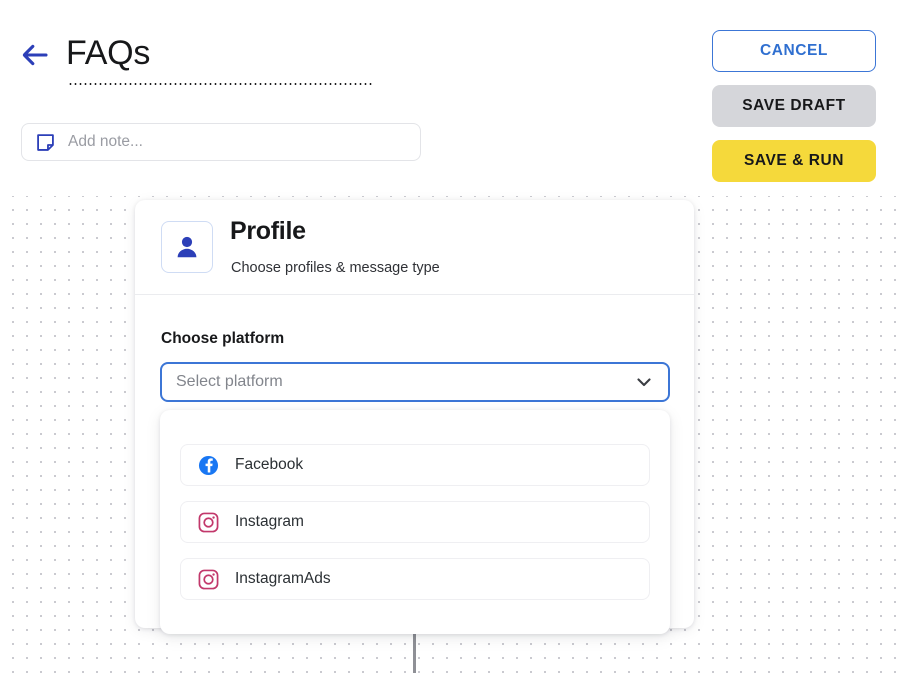  I want to click on profile-card-subtitle: Choose profiles & message type, so click(335, 268).